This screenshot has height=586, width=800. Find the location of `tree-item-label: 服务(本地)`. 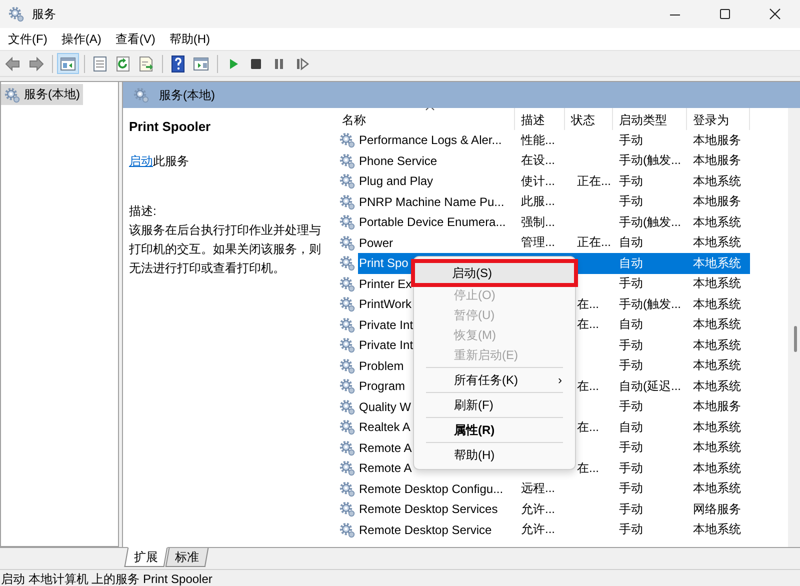

tree-item-label: 服务(本地) is located at coordinates (52, 94).